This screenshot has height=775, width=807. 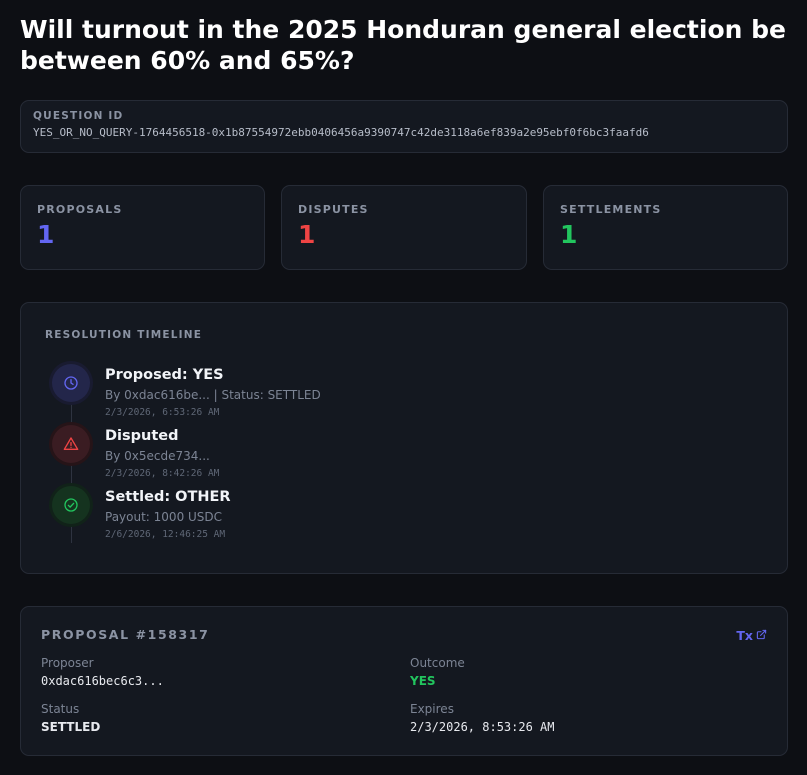 What do you see at coordinates (71, 505) in the screenshot?
I see `check-circle-icon` at bounding box center [71, 505].